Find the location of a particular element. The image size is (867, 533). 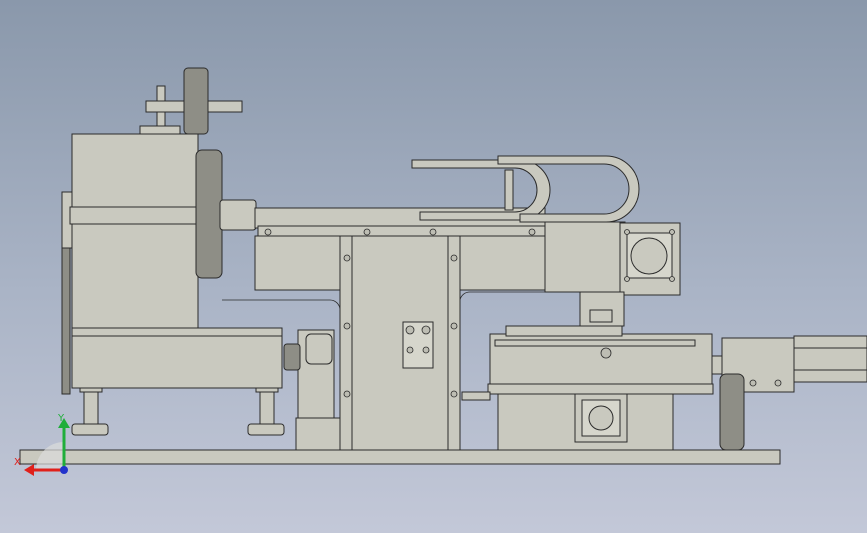

main-housing is located at coordinates (135, 231).